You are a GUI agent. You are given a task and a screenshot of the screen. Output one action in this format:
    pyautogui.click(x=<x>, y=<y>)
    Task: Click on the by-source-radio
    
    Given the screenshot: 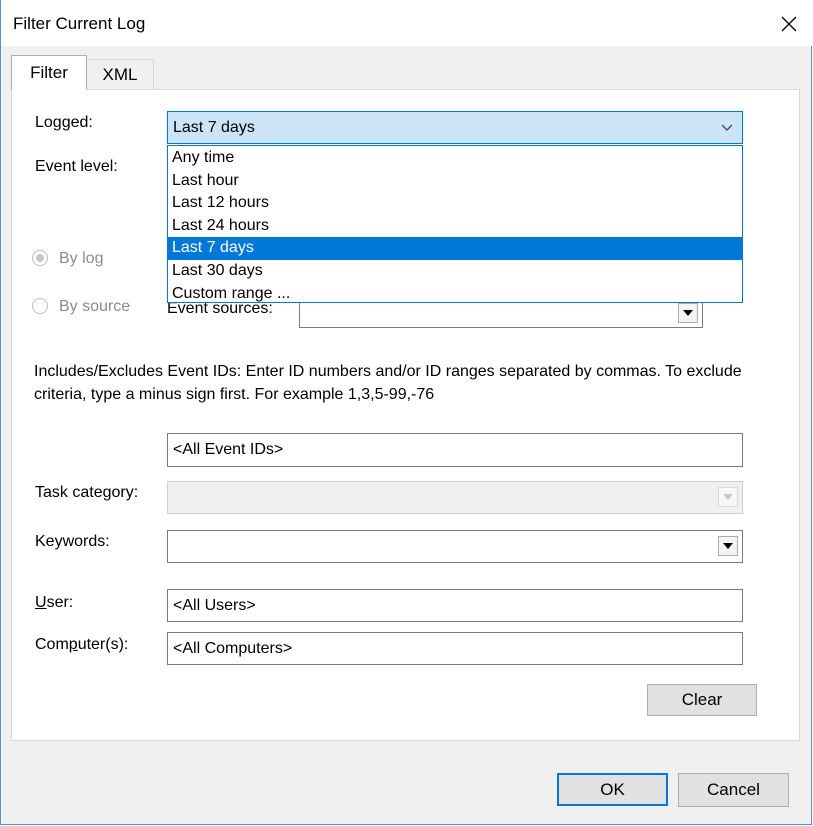 What is the action you would take?
    pyautogui.click(x=40, y=306)
    